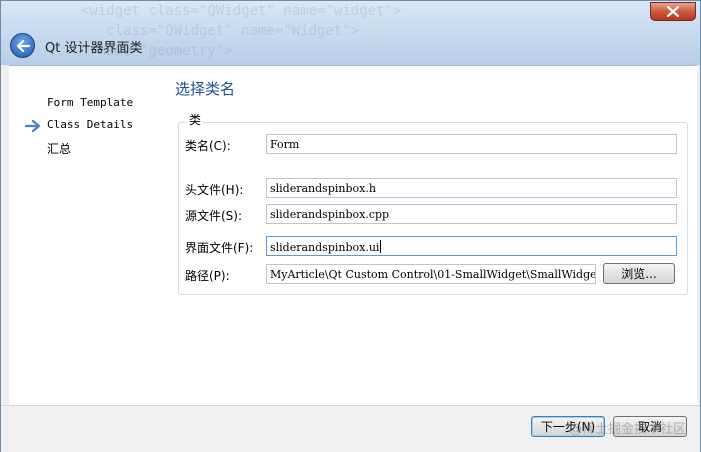 The height and width of the screenshot is (452, 701). I want to click on group-title: 类, so click(195, 119).